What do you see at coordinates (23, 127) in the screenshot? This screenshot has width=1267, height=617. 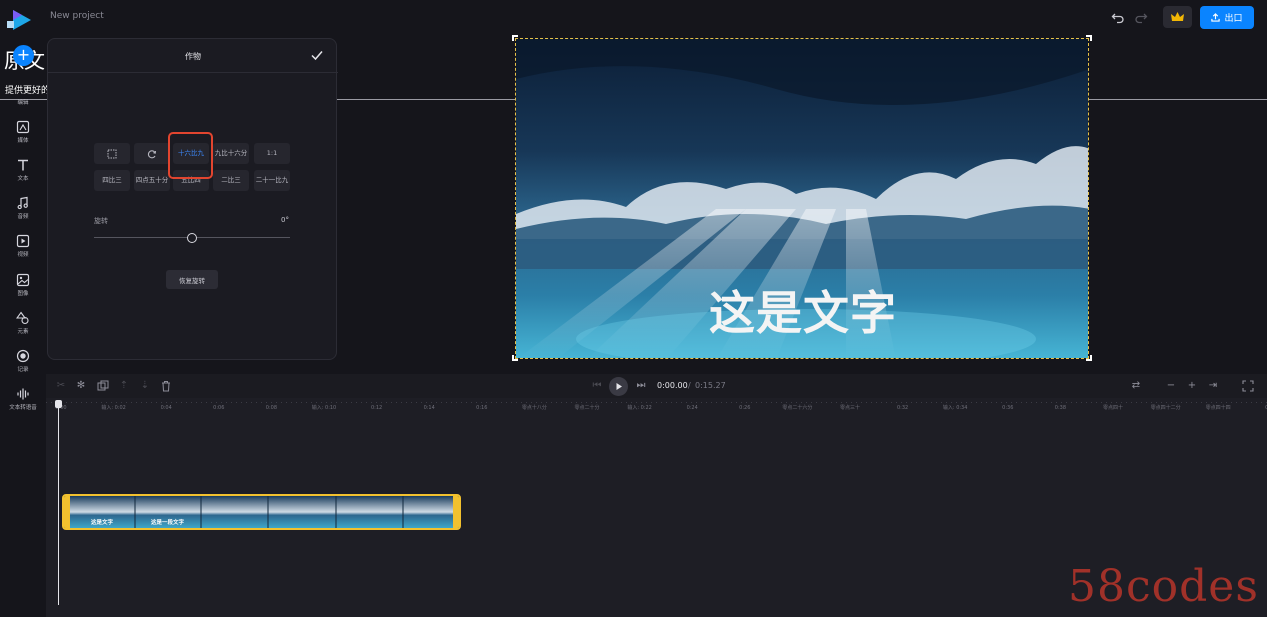 I see `media-icon` at bounding box center [23, 127].